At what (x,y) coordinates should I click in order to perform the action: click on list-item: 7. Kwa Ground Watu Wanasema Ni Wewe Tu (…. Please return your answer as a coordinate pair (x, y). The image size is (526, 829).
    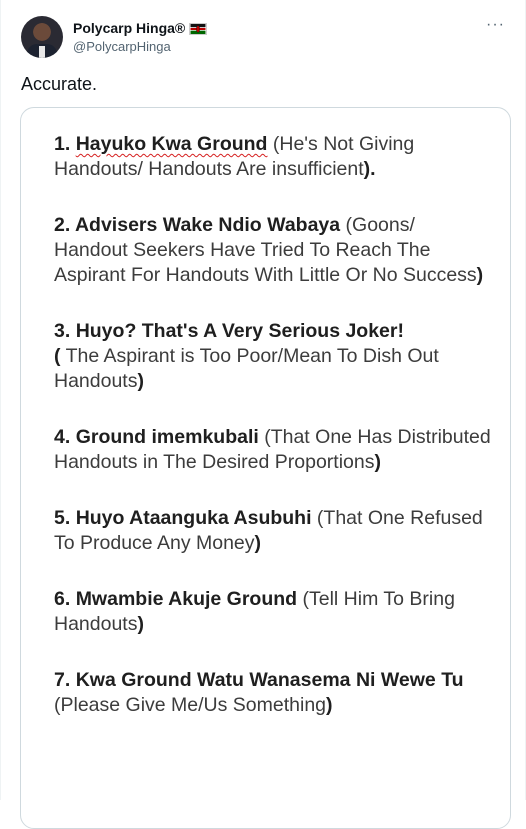
    Looking at the image, I should click on (274, 693).